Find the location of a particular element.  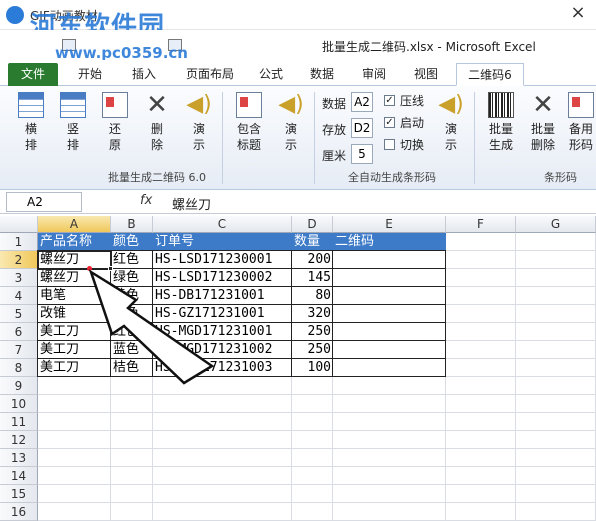

auto-start-checkbox: ✓ is located at coordinates (389, 122).